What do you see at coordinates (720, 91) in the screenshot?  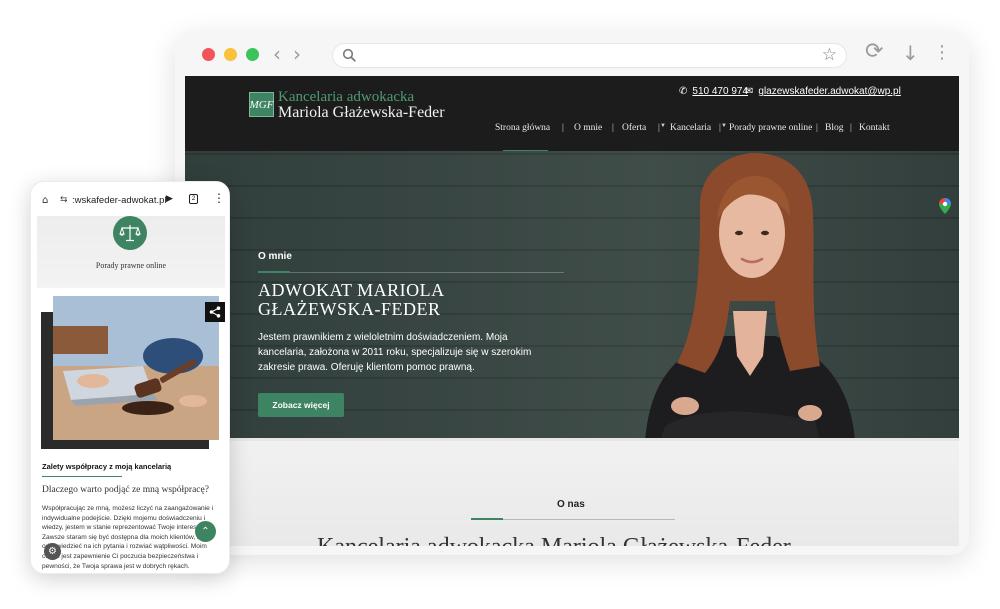 I see `phone-number: 510 470 974` at bounding box center [720, 91].